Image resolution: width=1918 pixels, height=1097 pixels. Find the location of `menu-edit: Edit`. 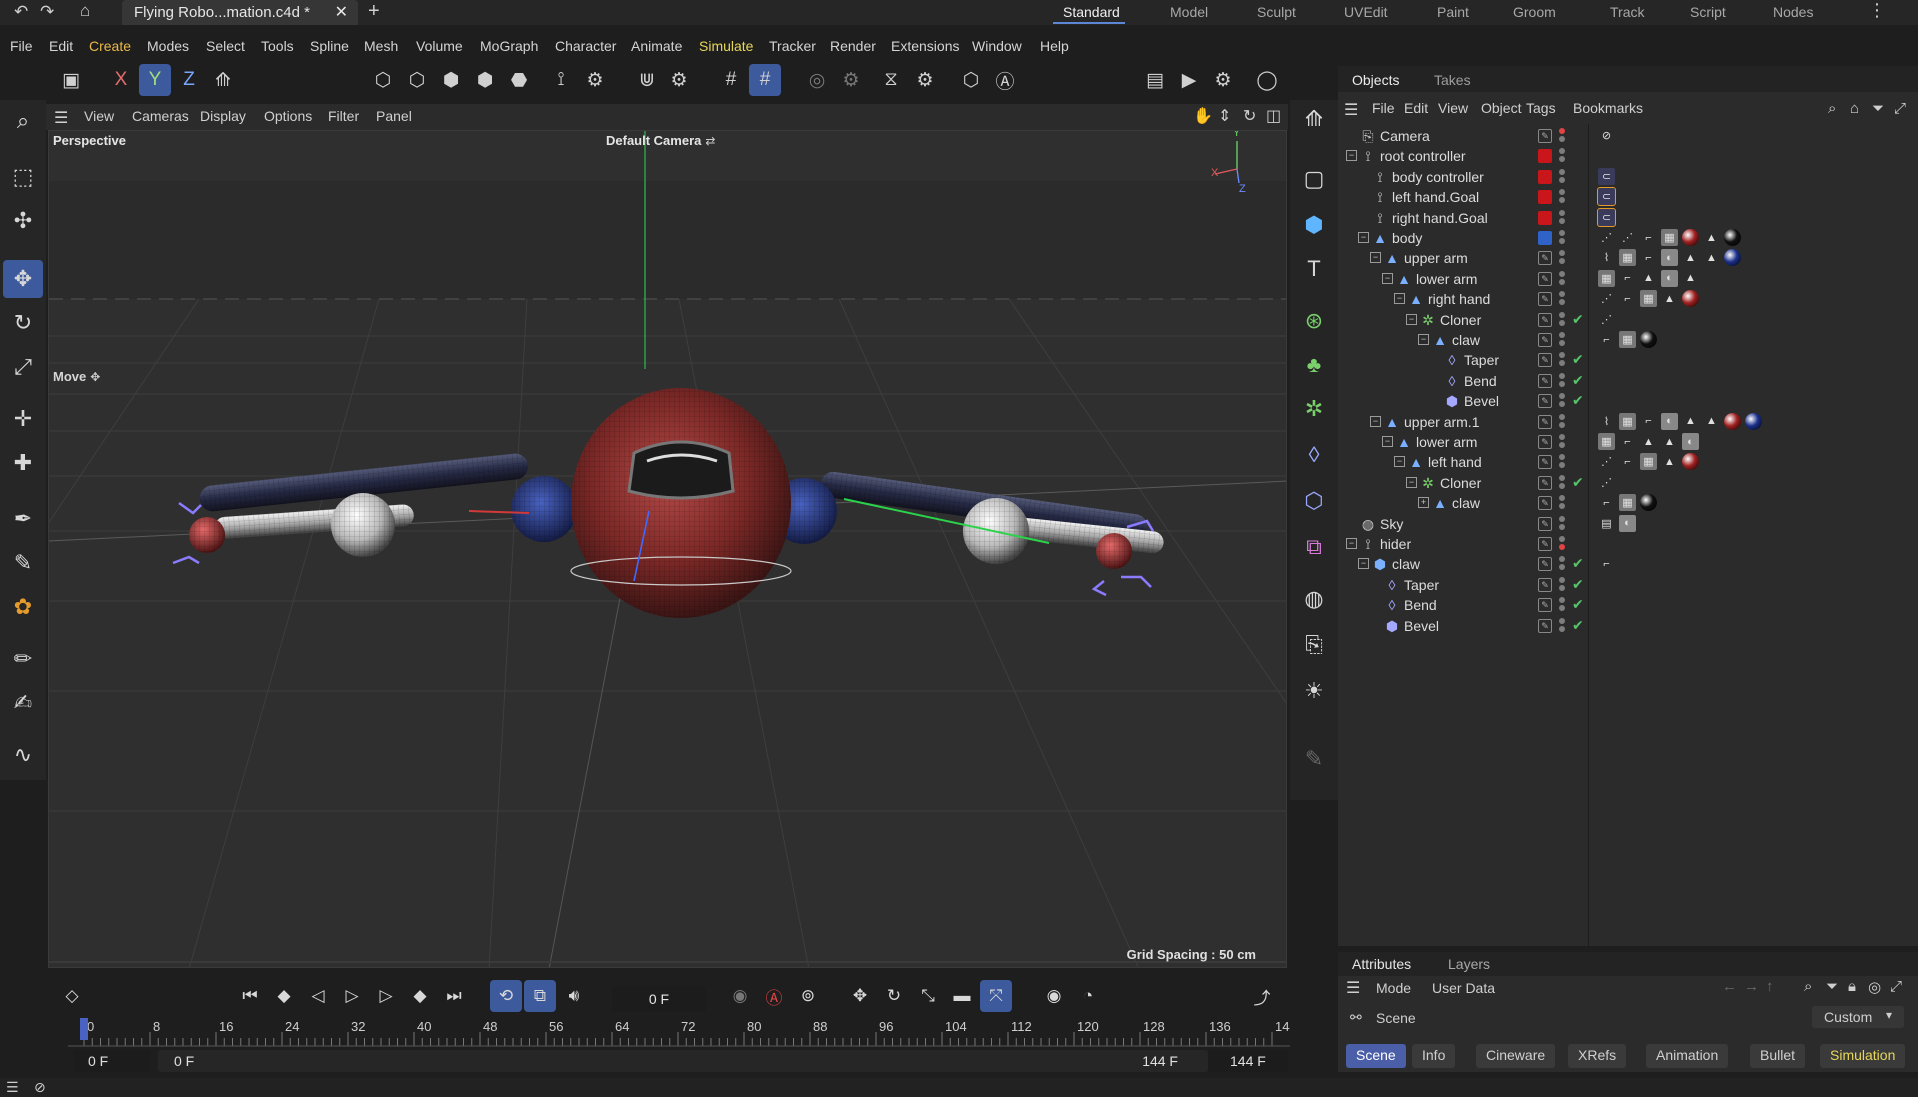

menu-edit: Edit is located at coordinates (61, 46).